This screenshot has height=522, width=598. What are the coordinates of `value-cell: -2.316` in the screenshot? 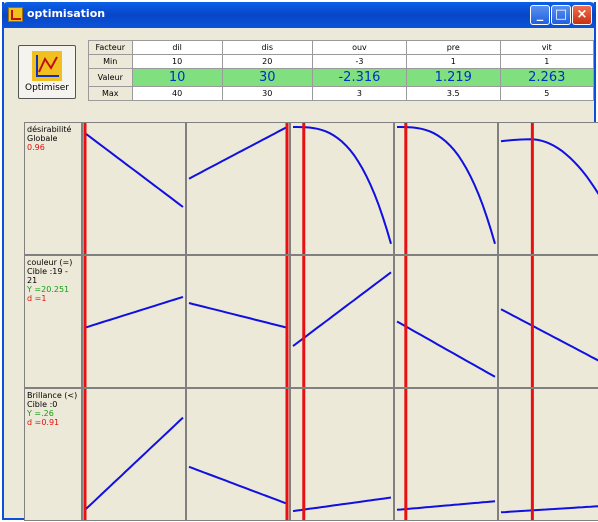 It's located at (359, 77).